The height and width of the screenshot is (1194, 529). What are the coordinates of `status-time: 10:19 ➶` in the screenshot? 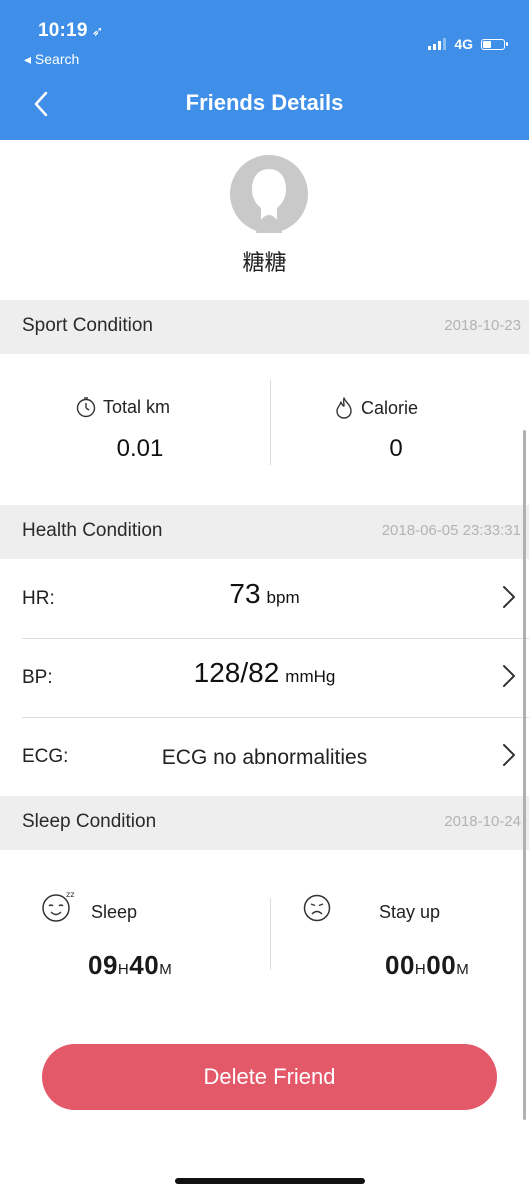 It's located at (71, 31).